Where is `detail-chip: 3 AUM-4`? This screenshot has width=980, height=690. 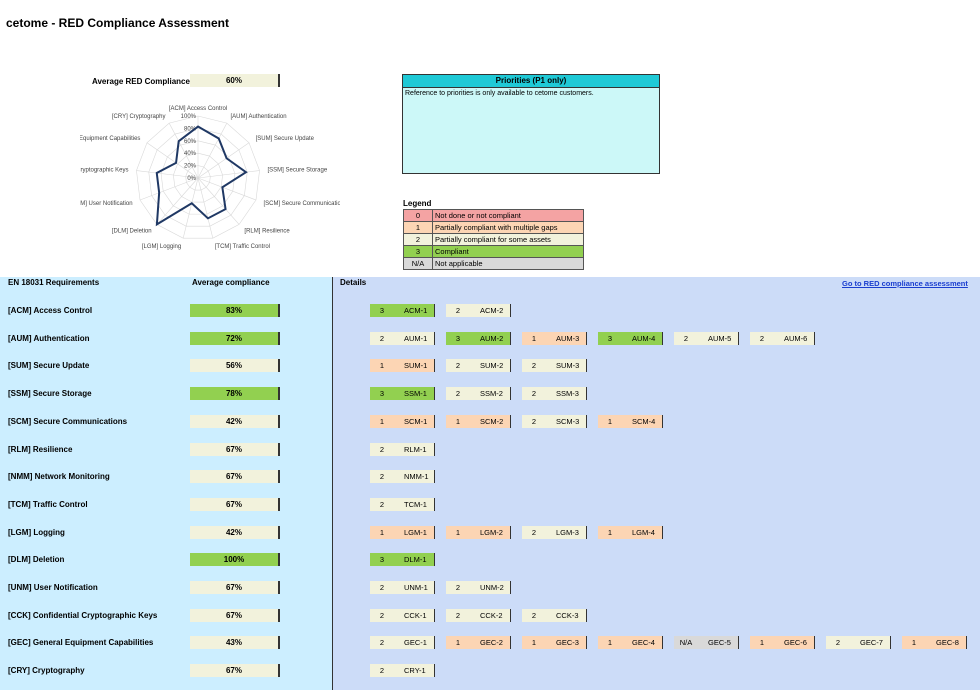
detail-chip: 3 AUM-4 is located at coordinates (630, 338).